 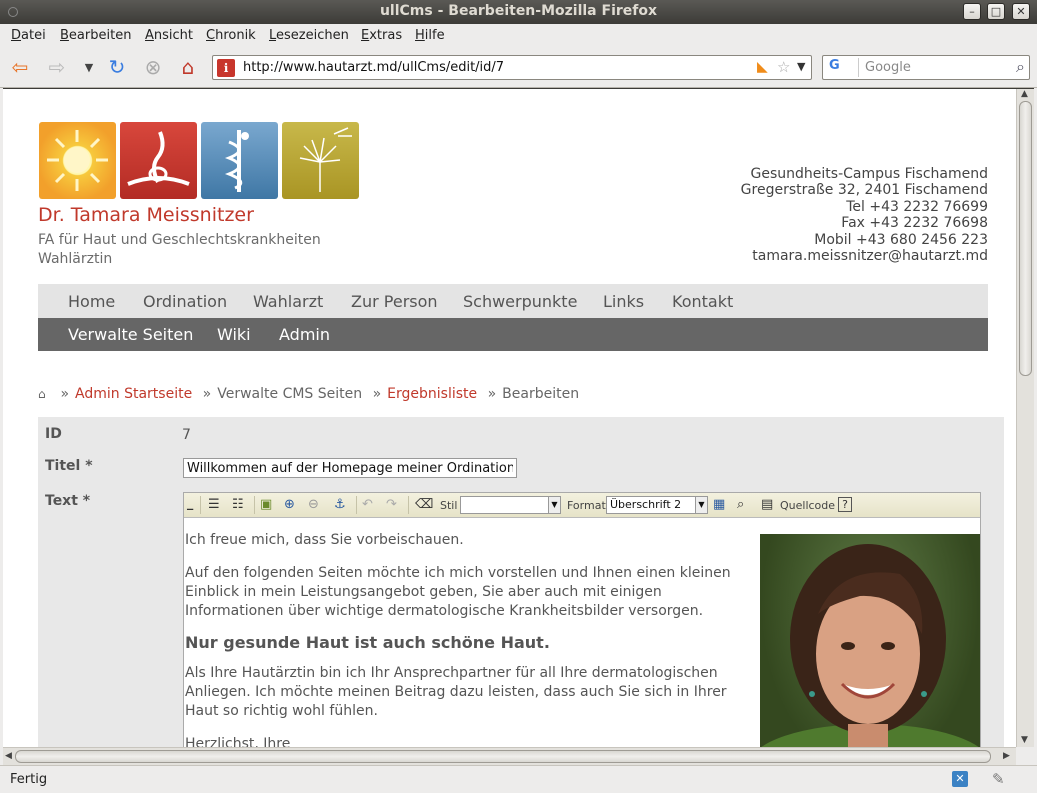 What do you see at coordinates (864, 190) in the screenshot?
I see `contact-address-2: Gregerstraße 32, 2401 Fischamend` at bounding box center [864, 190].